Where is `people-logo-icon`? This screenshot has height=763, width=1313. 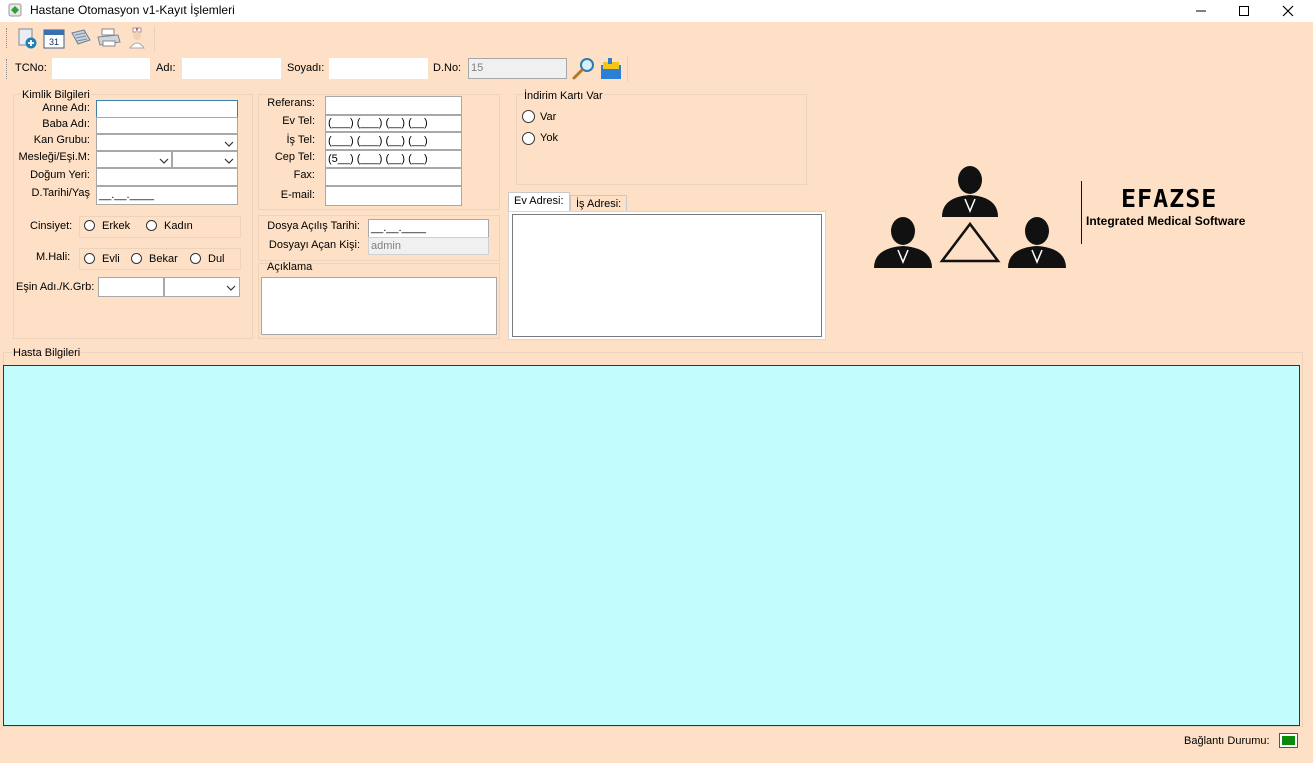
people-logo-icon is located at coordinates (970, 217).